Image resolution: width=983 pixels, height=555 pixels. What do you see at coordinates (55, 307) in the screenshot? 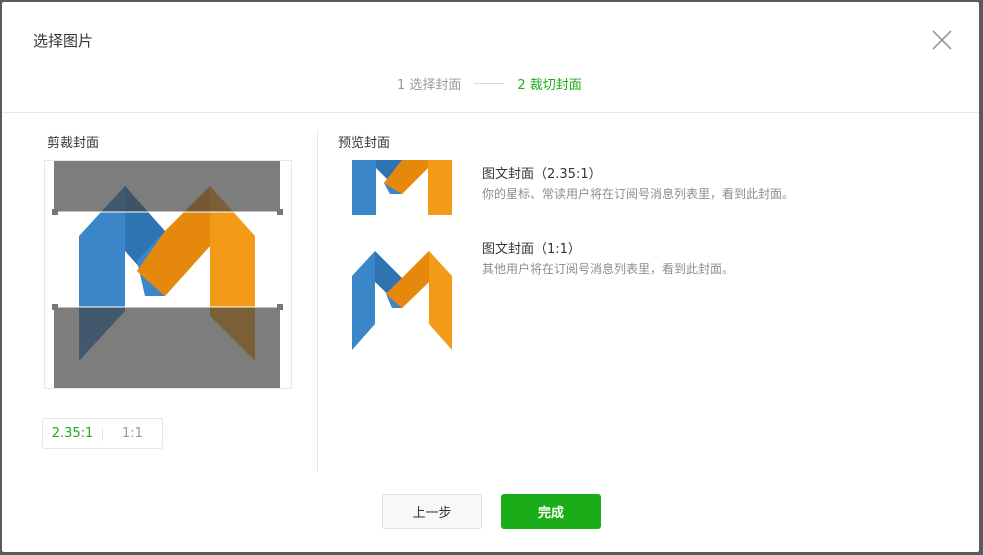
I see `crop-handle-bl` at bounding box center [55, 307].